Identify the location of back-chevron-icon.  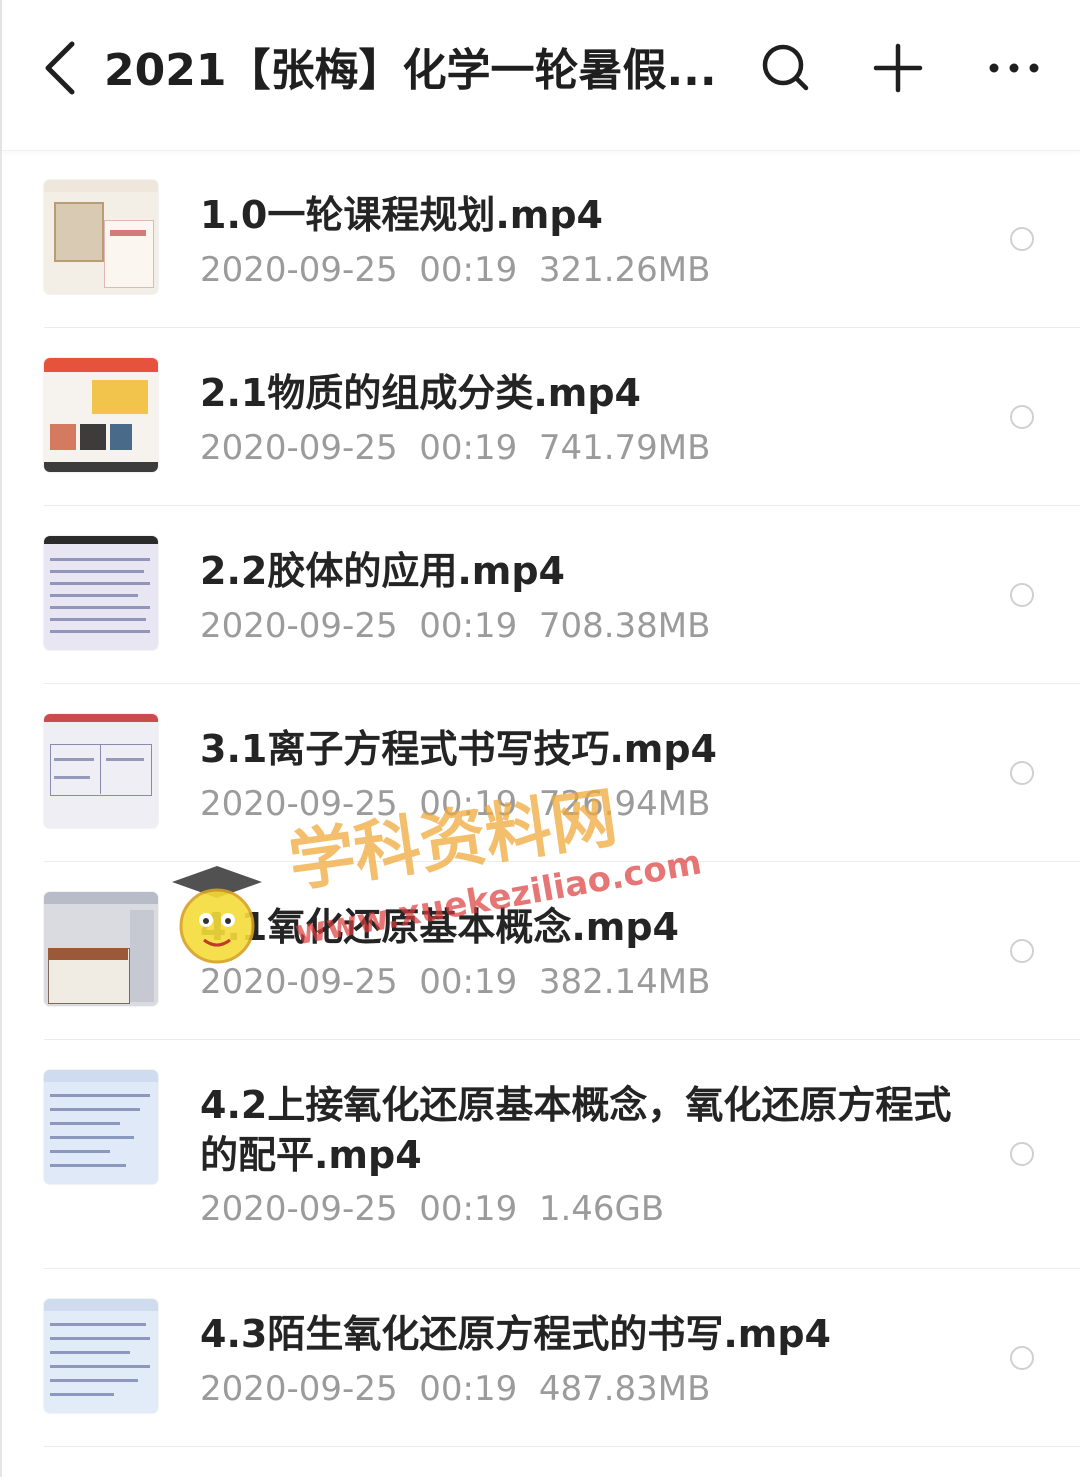
(62, 68).